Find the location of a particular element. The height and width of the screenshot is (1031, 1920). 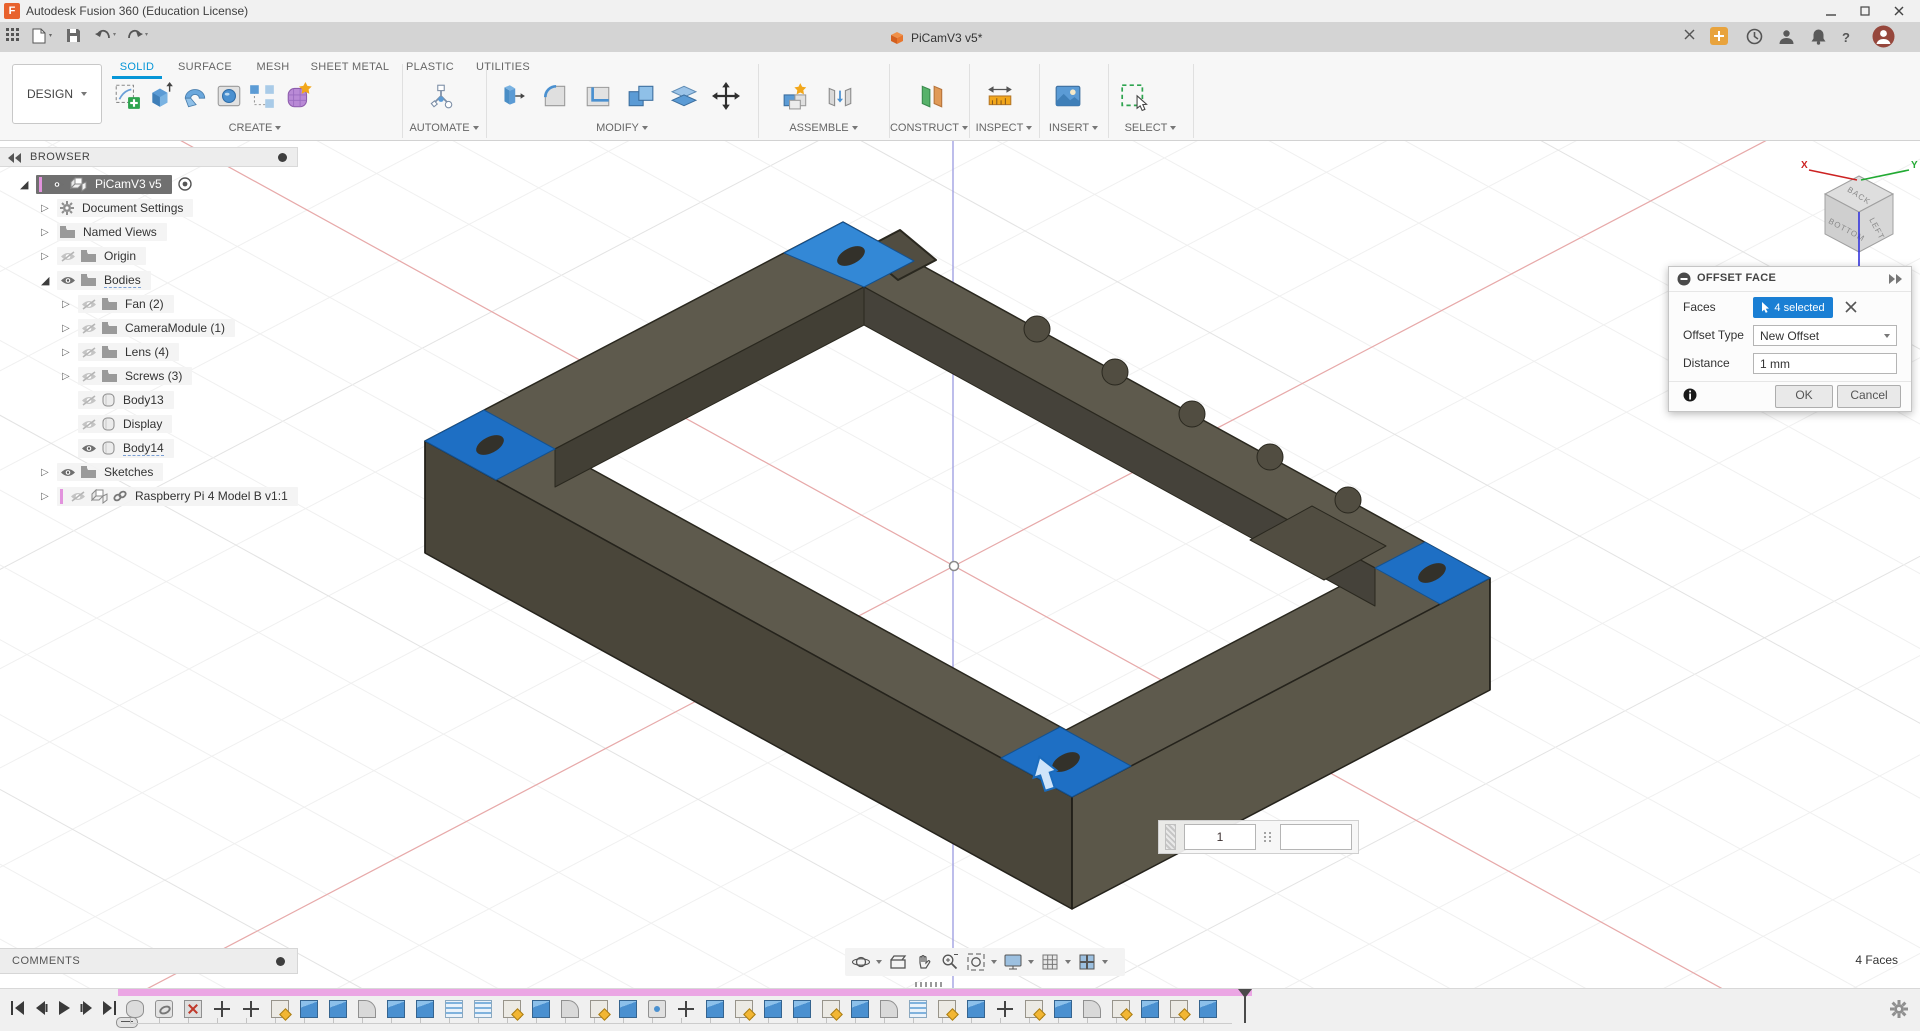

grip-dots-icon is located at coordinates (1268, 837).